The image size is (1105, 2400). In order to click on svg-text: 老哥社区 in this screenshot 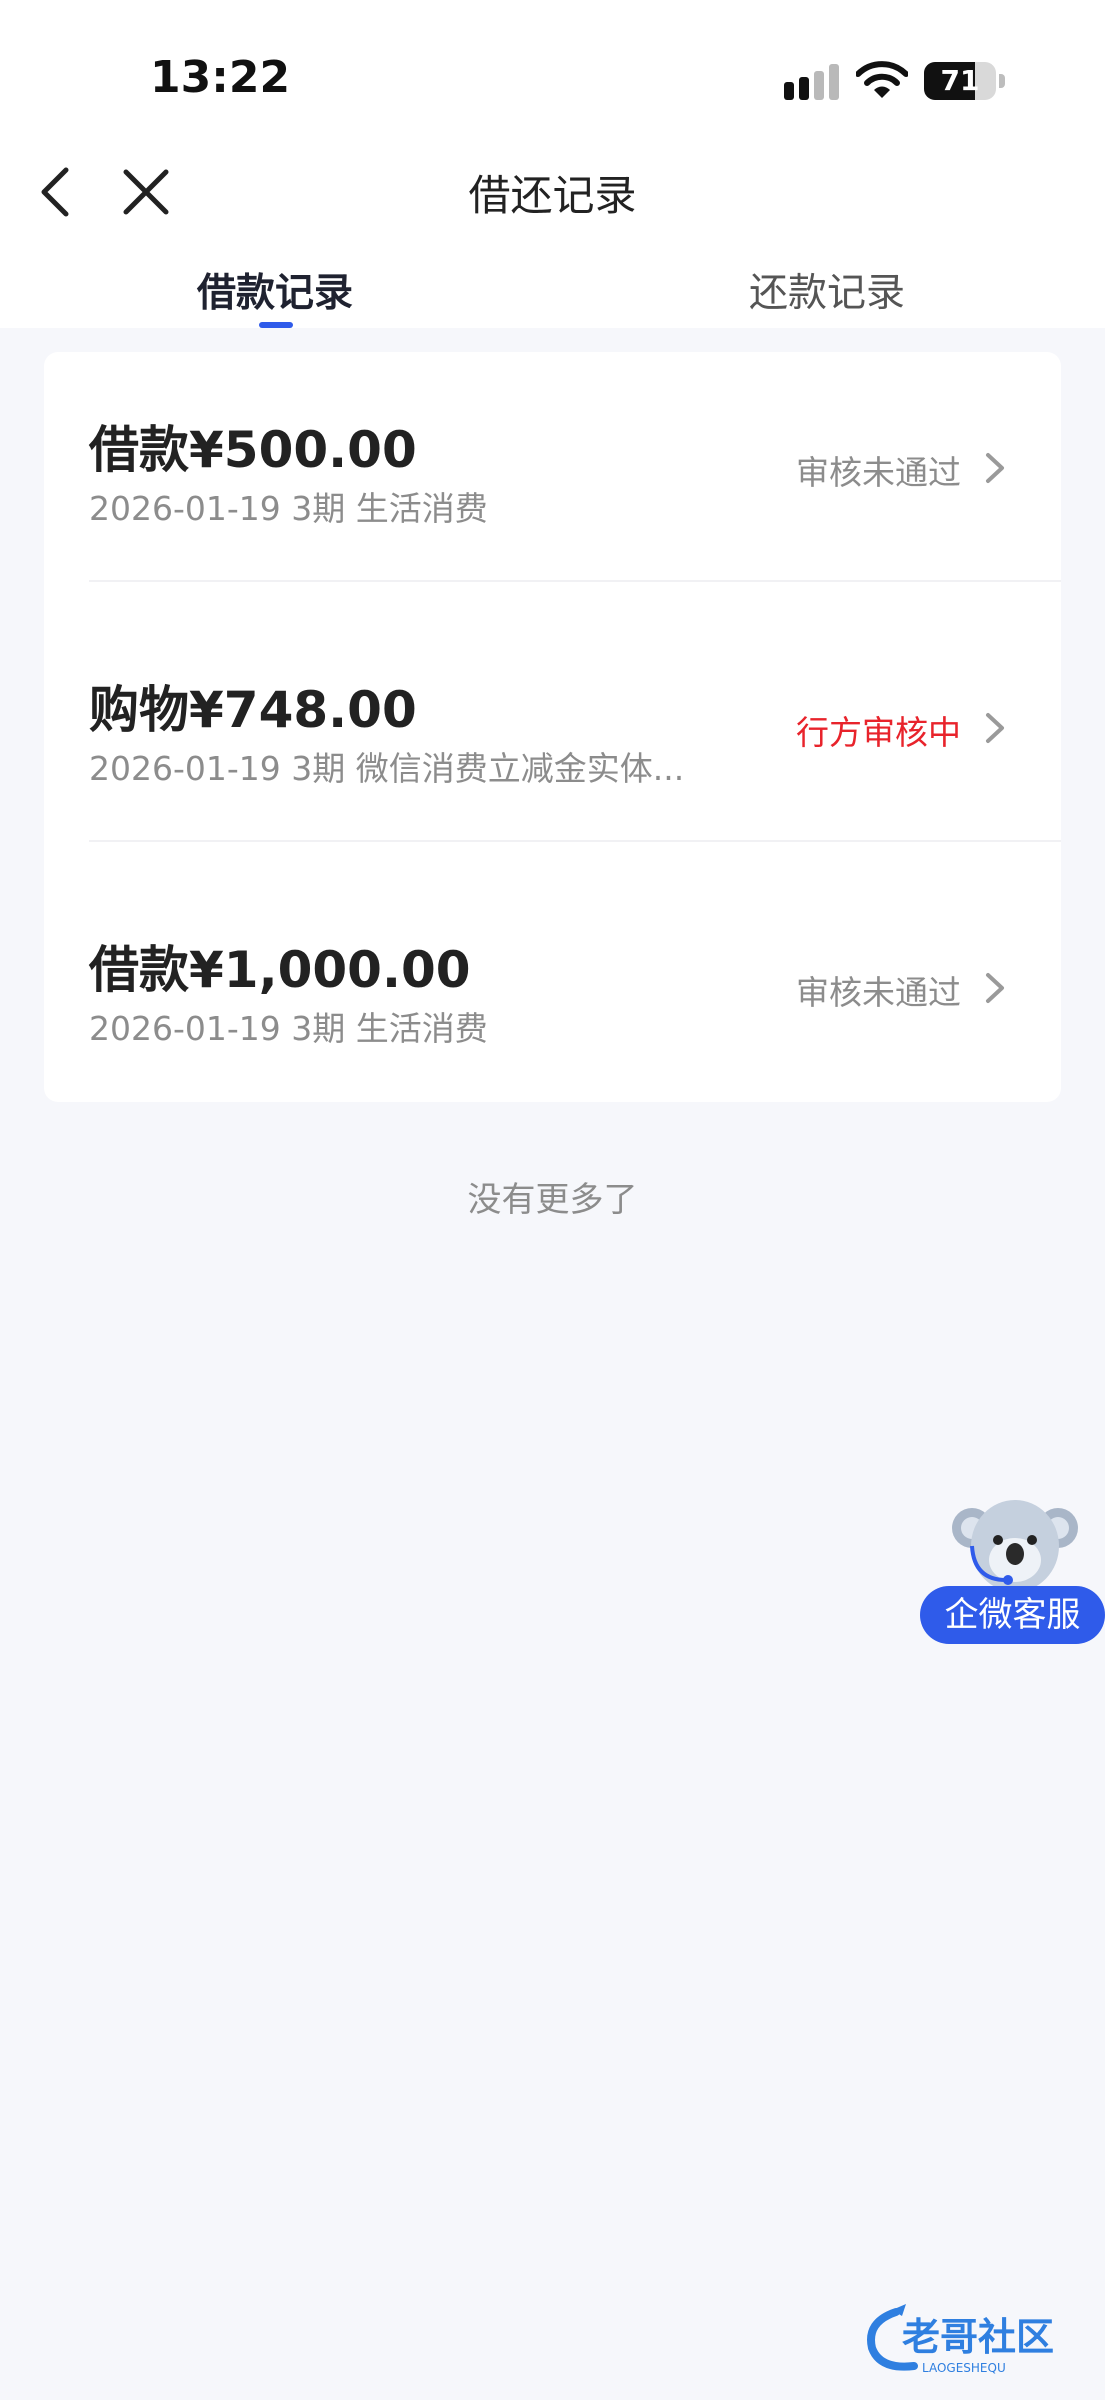, I will do `click(978, 2337)`.